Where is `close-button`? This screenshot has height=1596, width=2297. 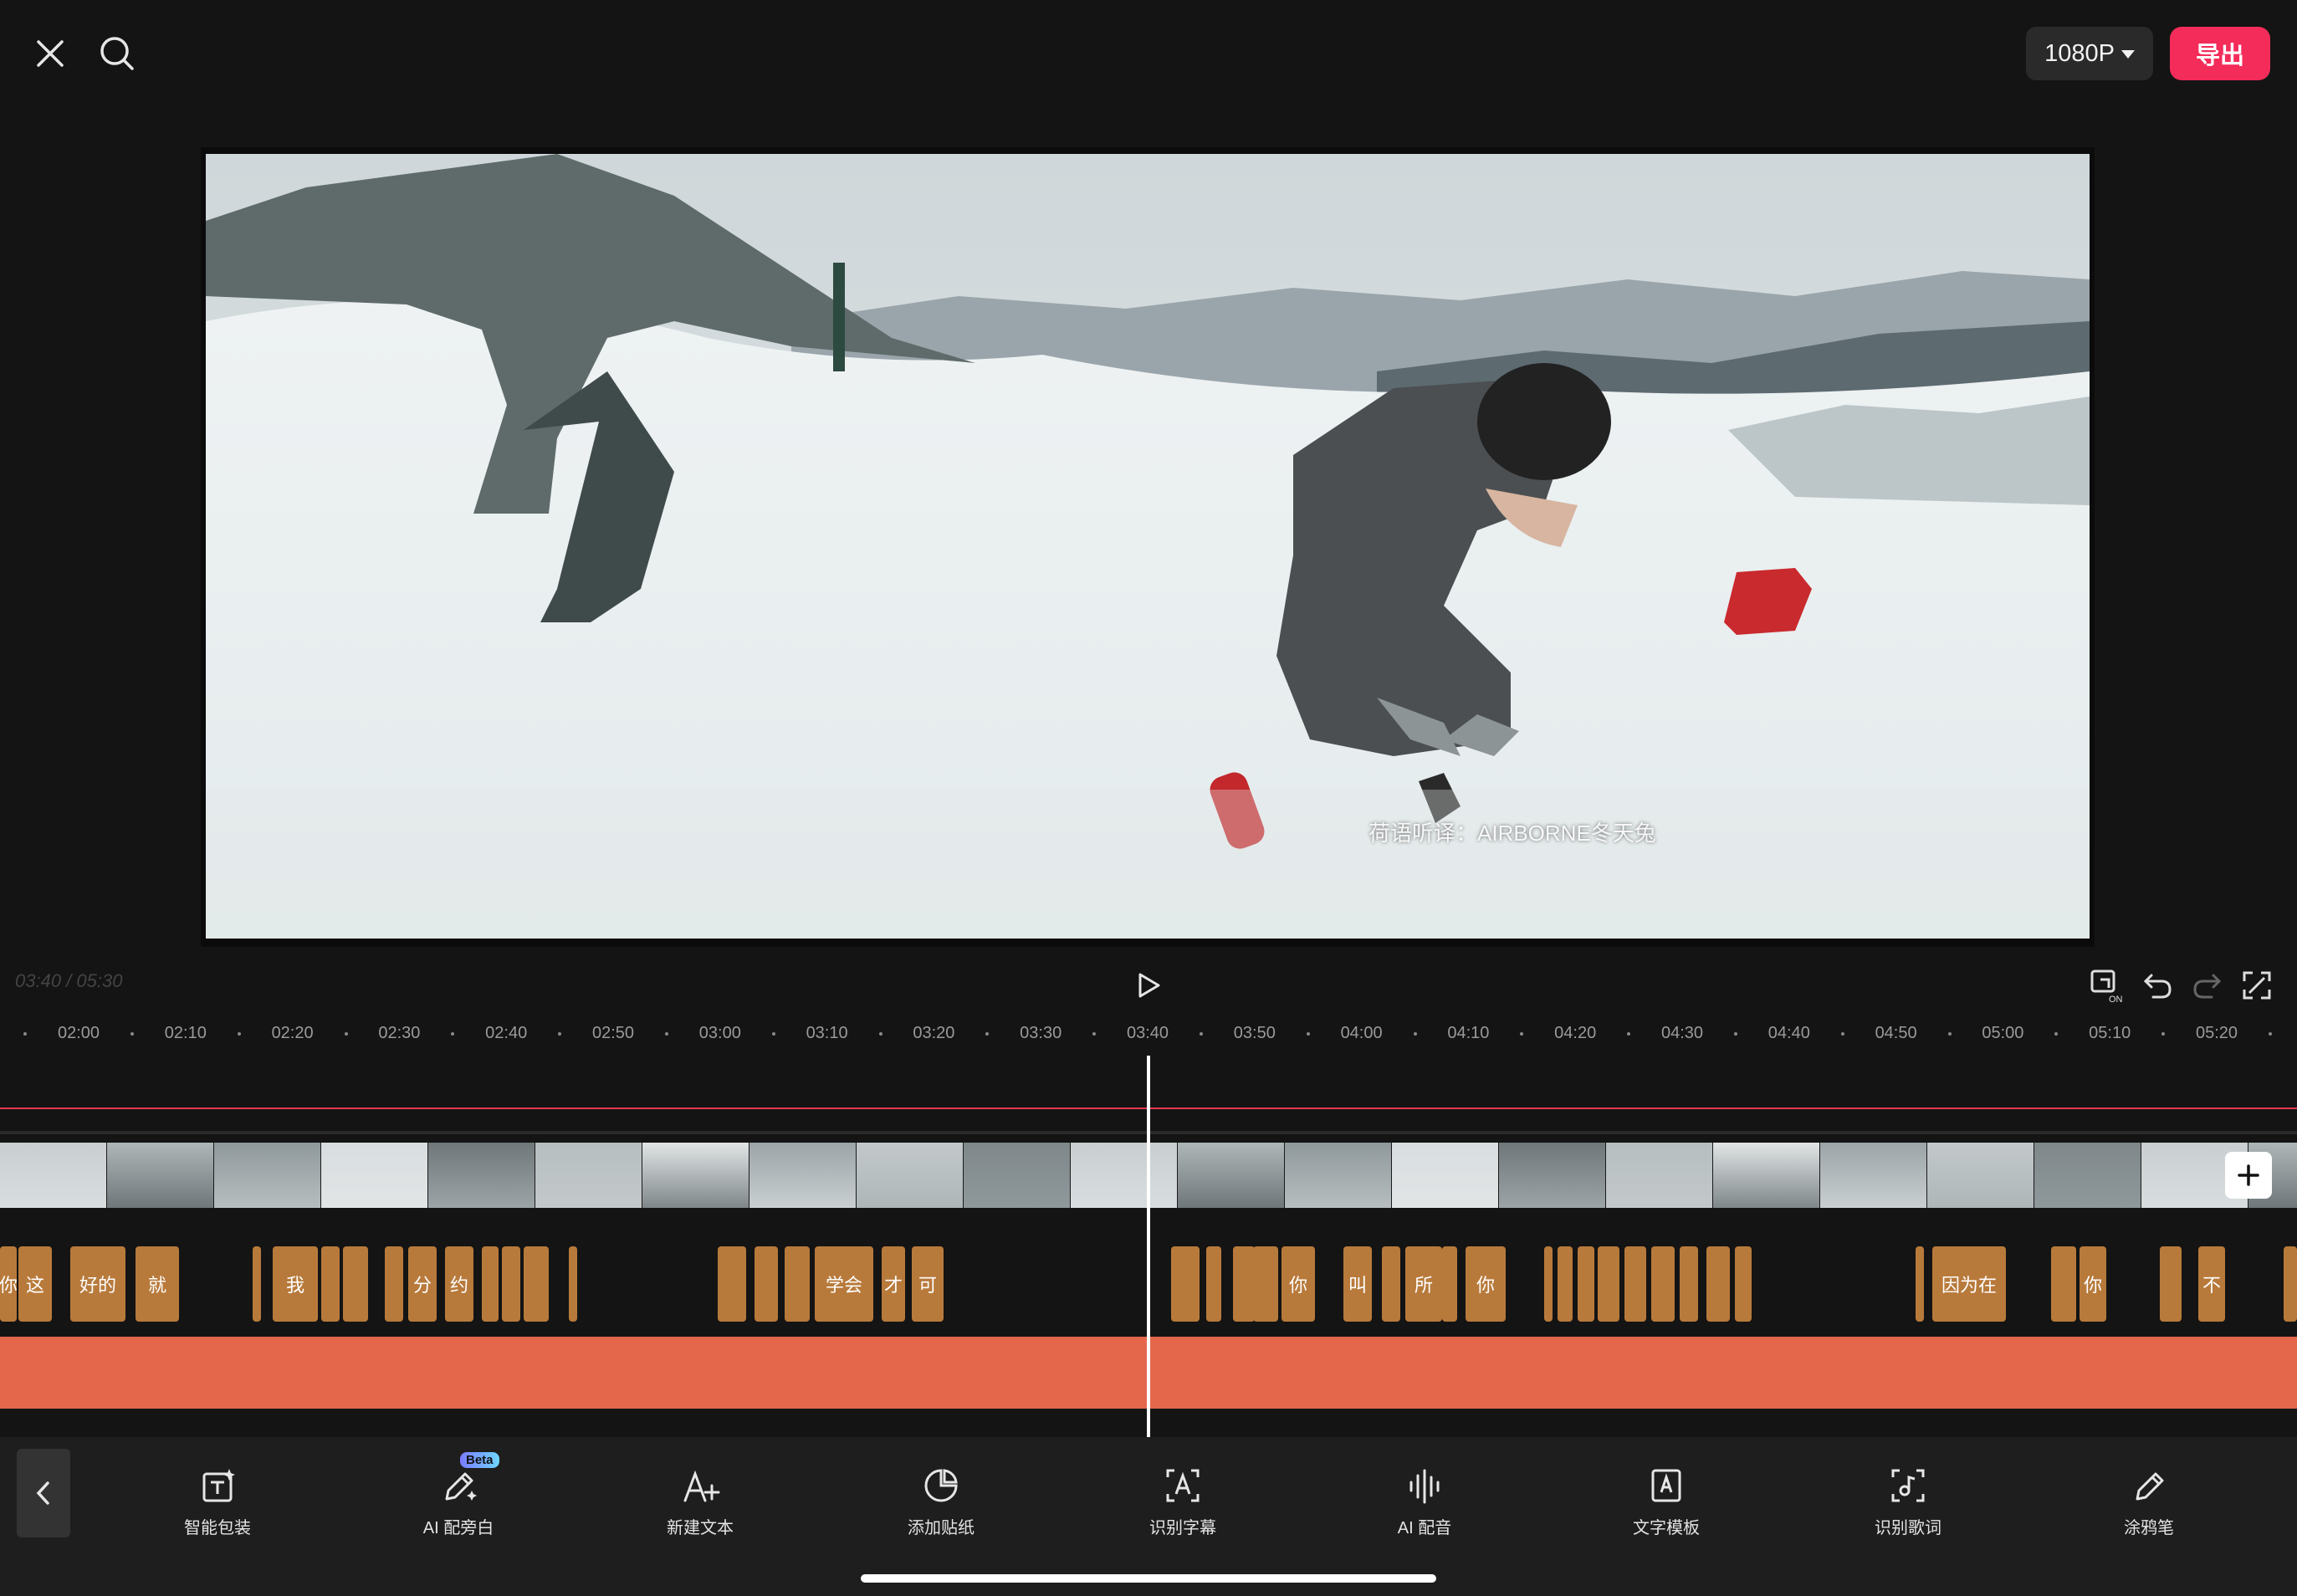
close-button is located at coordinates (50, 54).